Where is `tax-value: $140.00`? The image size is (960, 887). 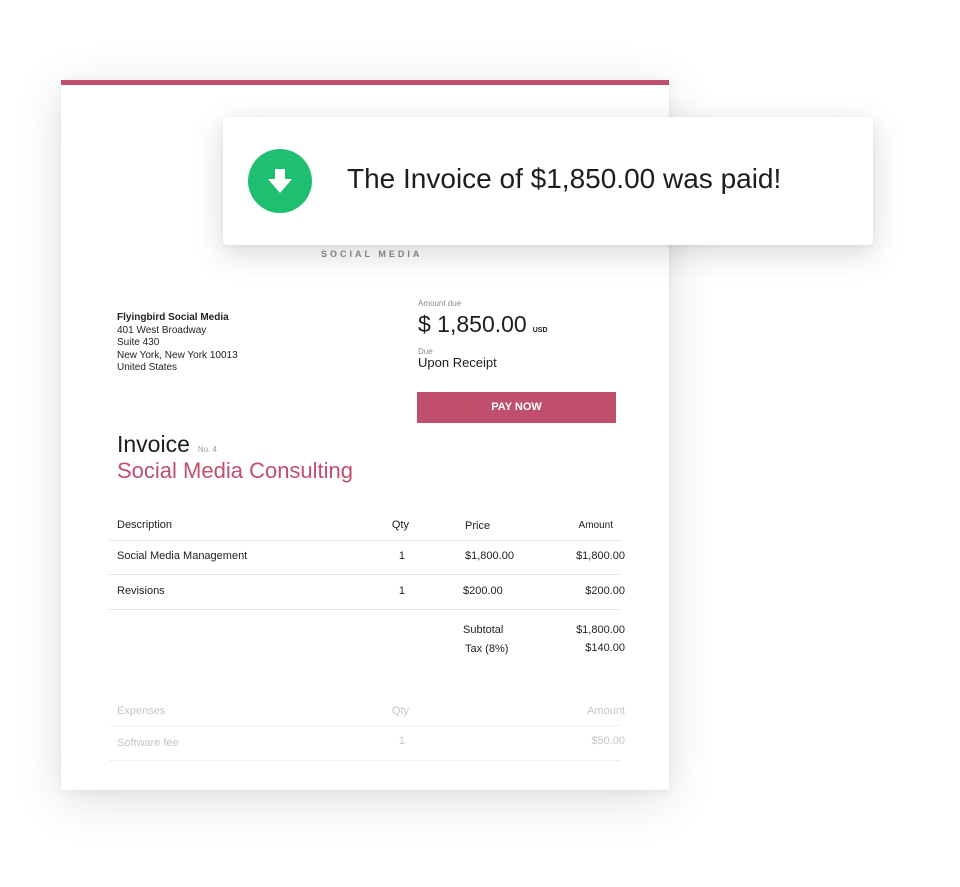
tax-value: $140.00 is located at coordinates (605, 648).